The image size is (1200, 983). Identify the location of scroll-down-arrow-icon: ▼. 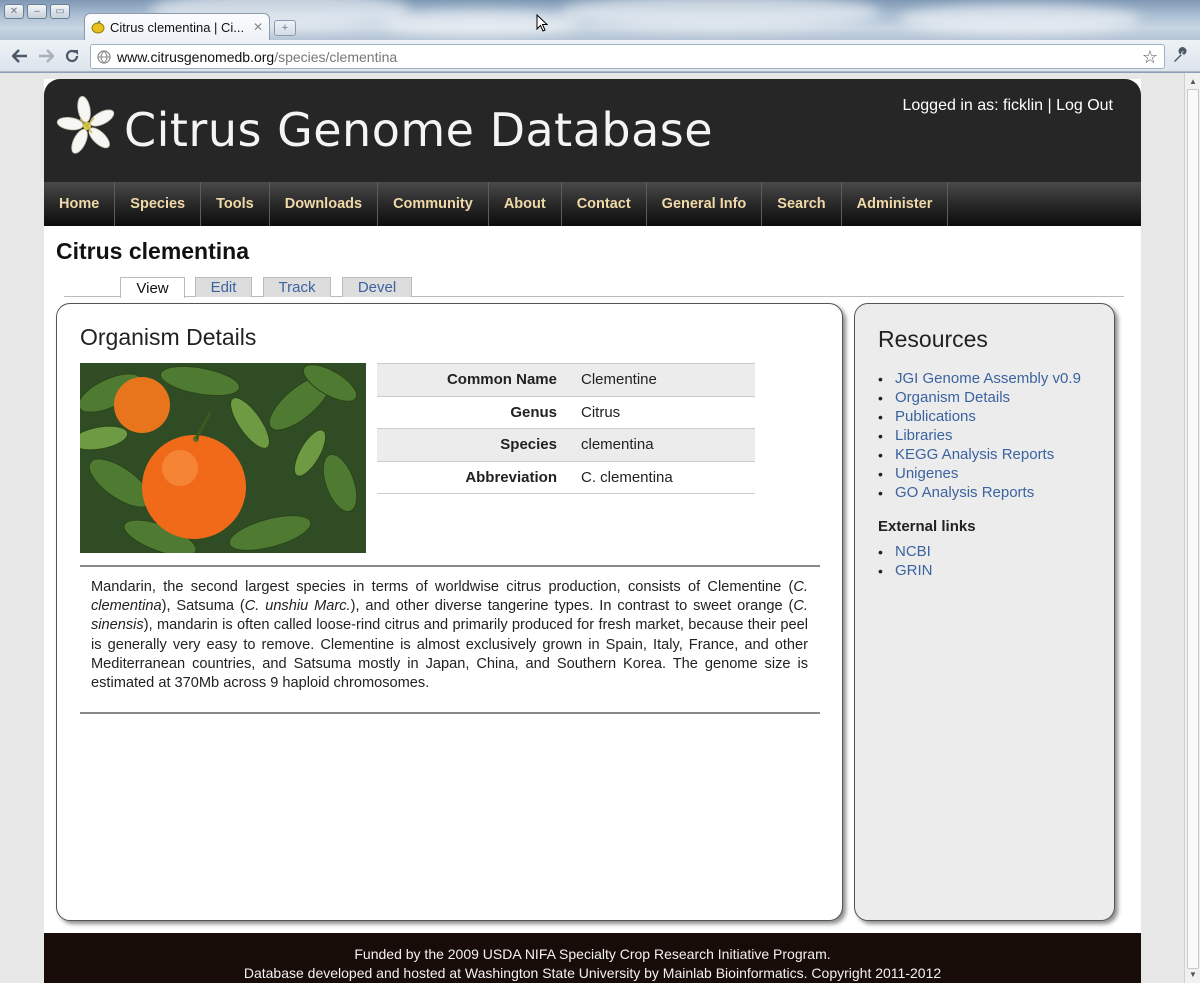
(1193, 974).